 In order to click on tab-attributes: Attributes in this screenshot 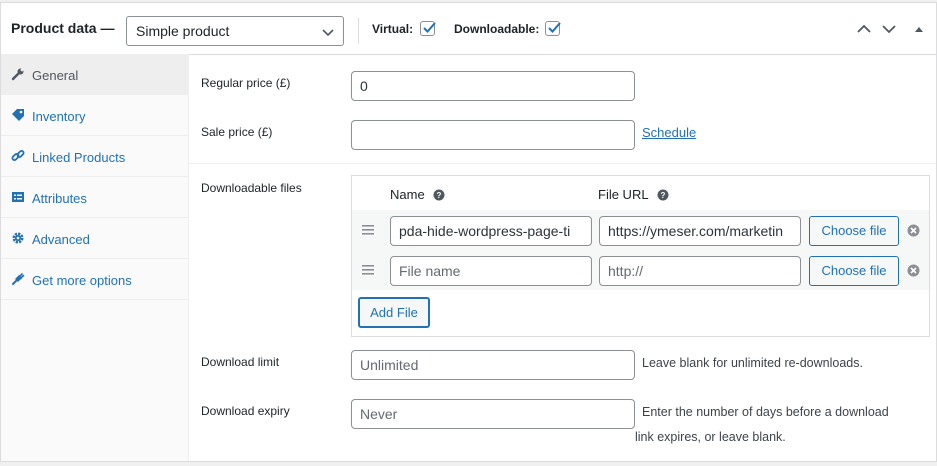, I will do `click(94, 197)`.